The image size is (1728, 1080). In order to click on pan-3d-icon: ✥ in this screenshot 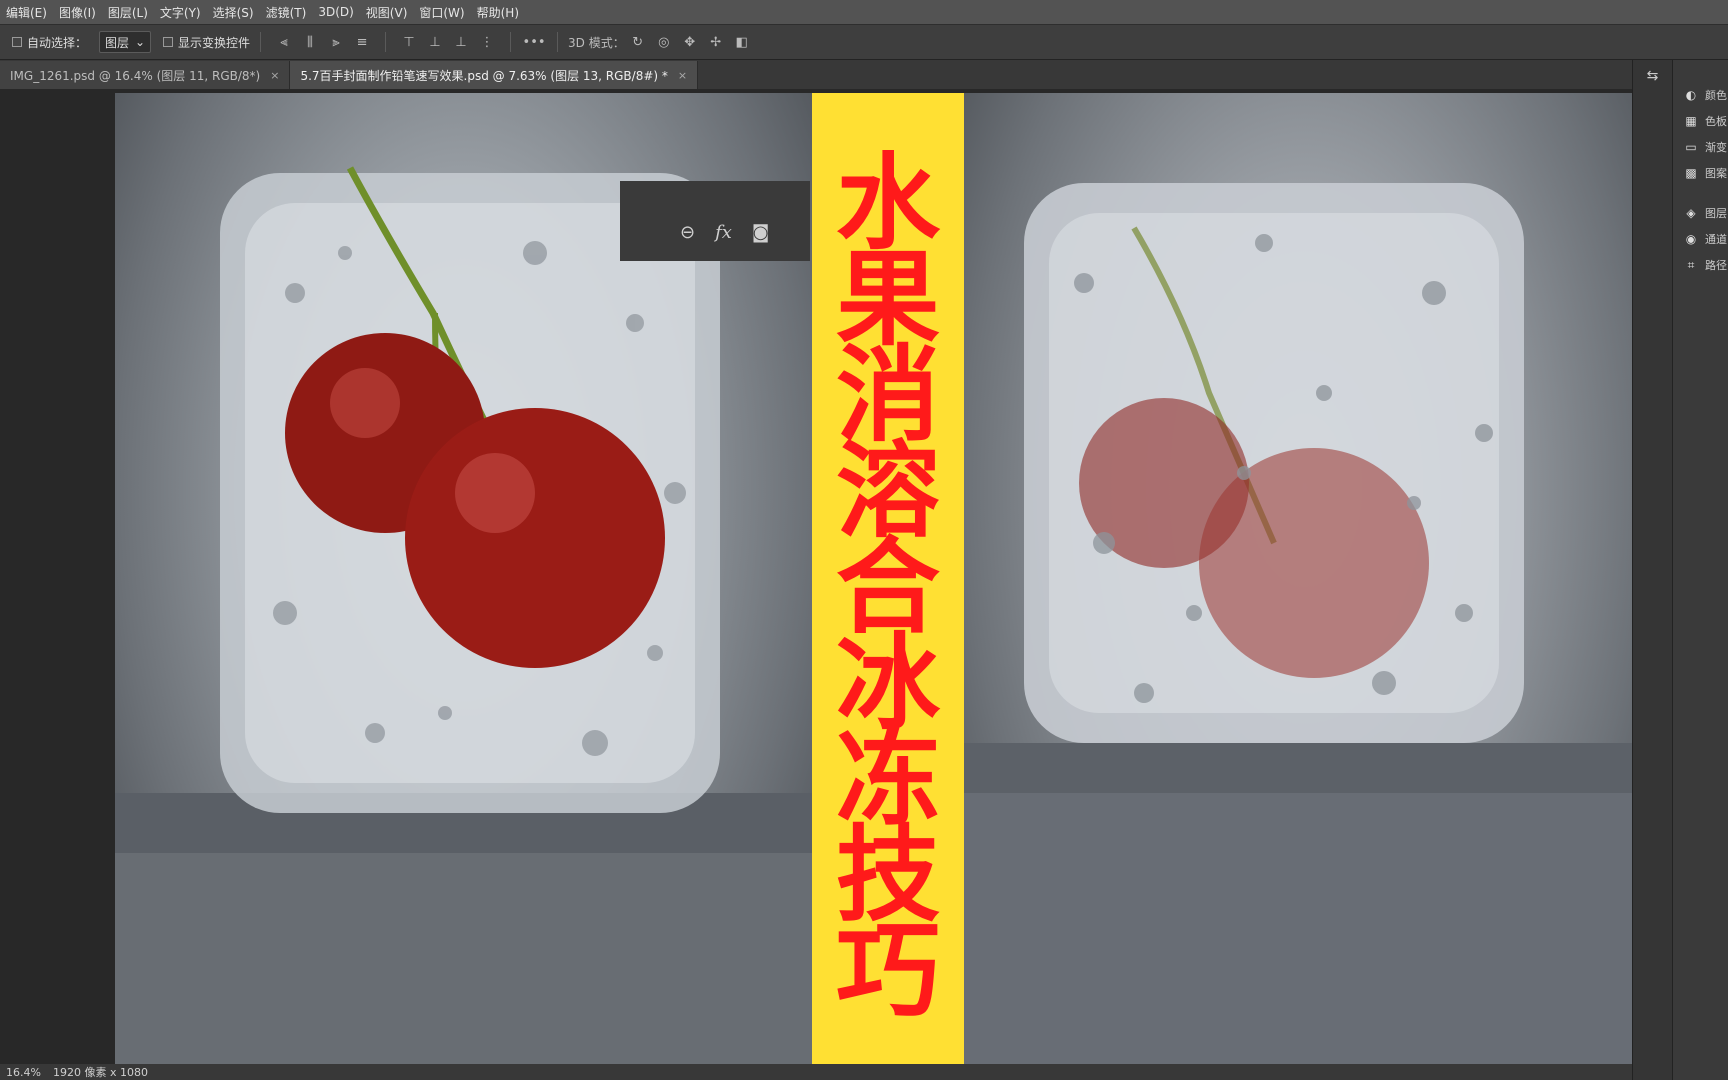, I will do `click(690, 42)`.